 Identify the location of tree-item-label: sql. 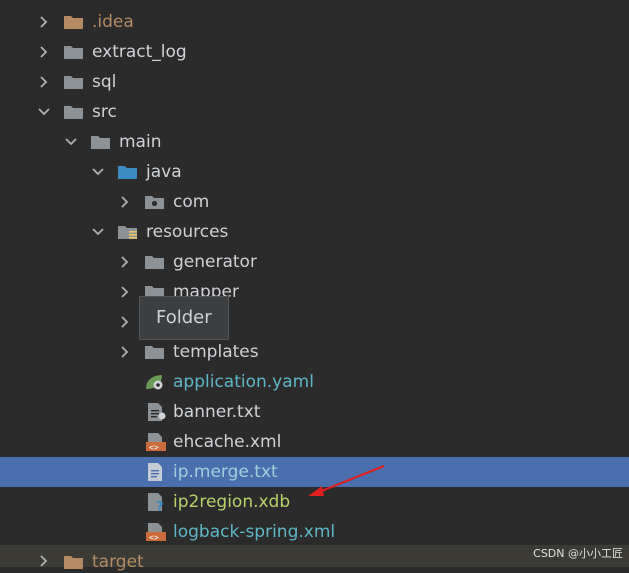
(104, 82).